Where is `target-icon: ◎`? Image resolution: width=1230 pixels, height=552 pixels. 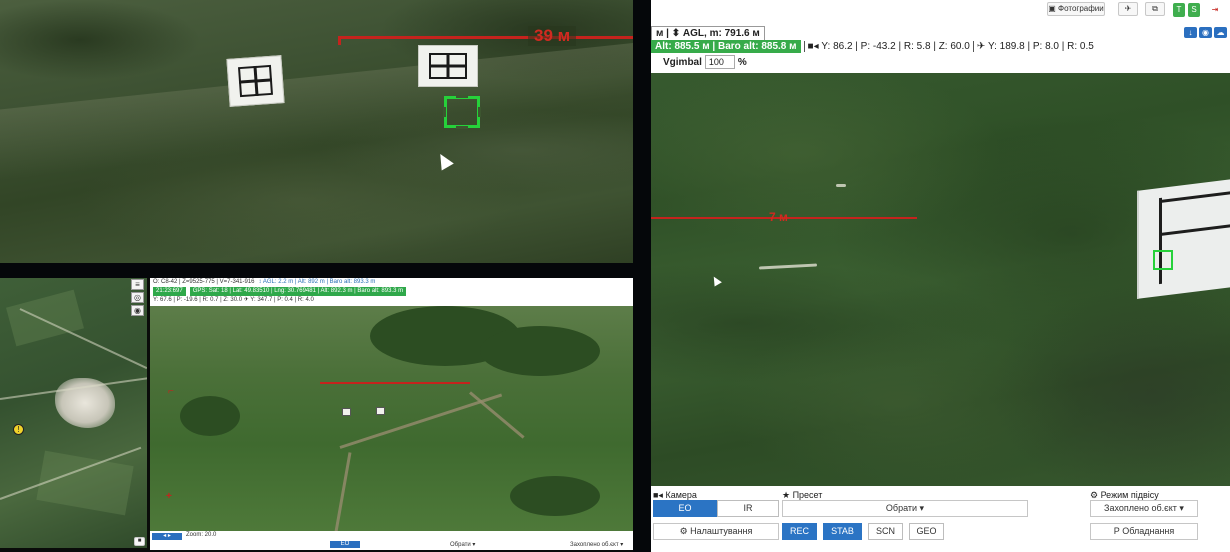
target-icon: ◎ is located at coordinates (137, 297).